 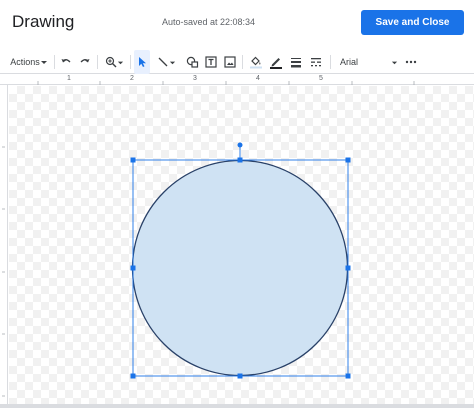 I want to click on zoom-icon, so click(x=110, y=62).